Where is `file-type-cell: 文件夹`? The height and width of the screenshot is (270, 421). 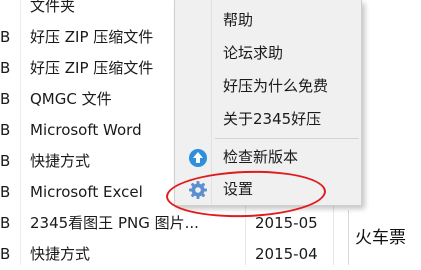
file-type-cell: 文件夹 is located at coordinates (53, 7).